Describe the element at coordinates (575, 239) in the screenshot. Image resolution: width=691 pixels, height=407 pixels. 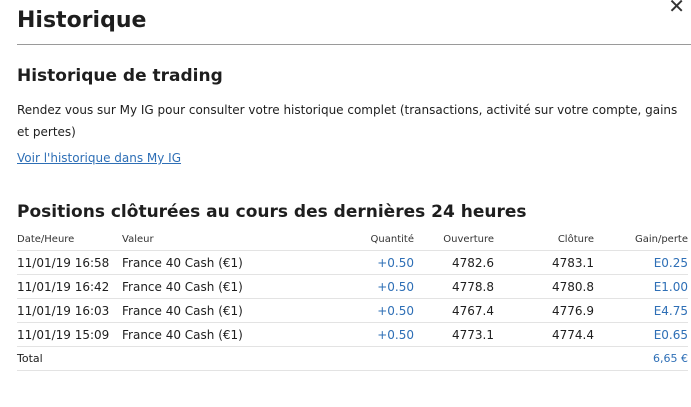
I see `column-header-close: Clôture` at that location.